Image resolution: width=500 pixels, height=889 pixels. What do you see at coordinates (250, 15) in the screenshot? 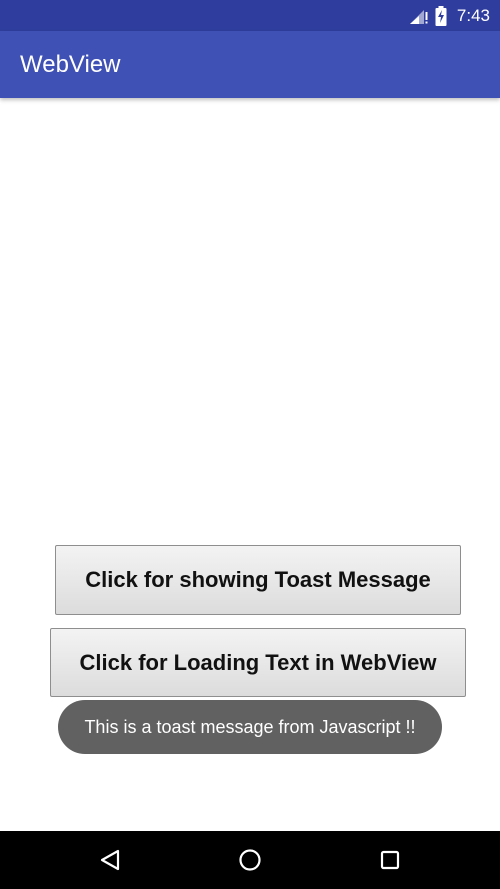
I see `status-bar: 7:43` at bounding box center [250, 15].